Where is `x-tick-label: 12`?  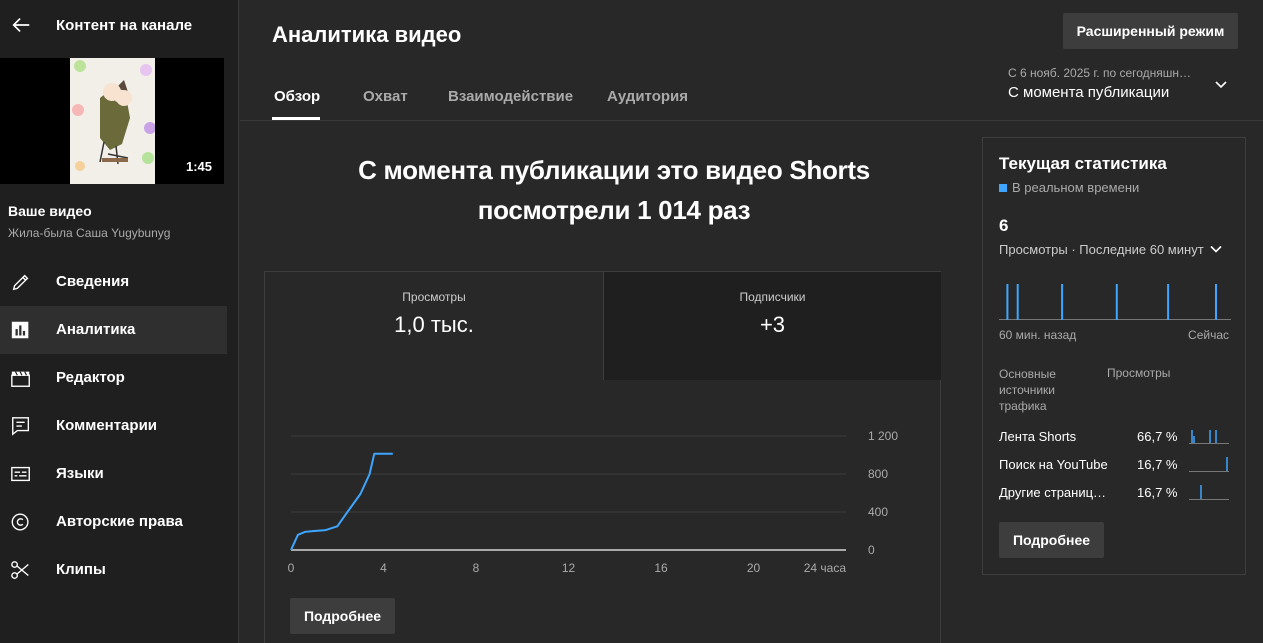
x-tick-label: 12 is located at coordinates (569, 568).